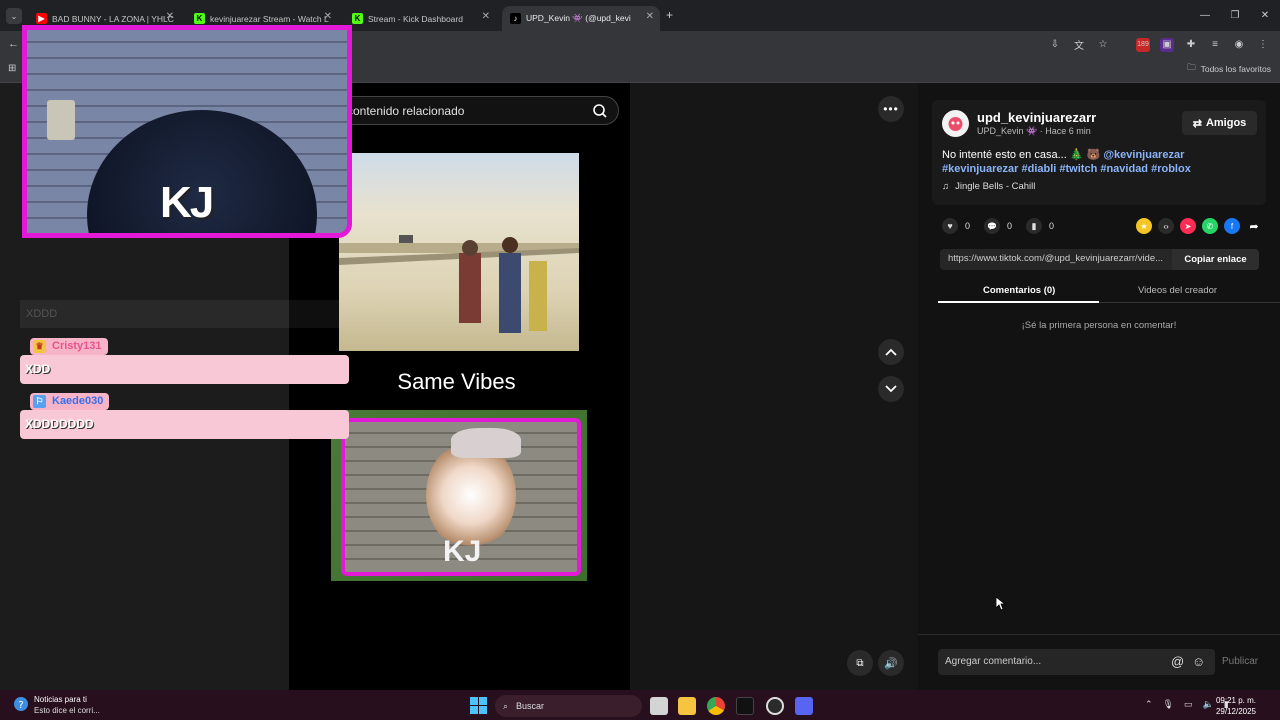  Describe the element at coordinates (955, 123) in the screenshot. I see `avatar` at that location.